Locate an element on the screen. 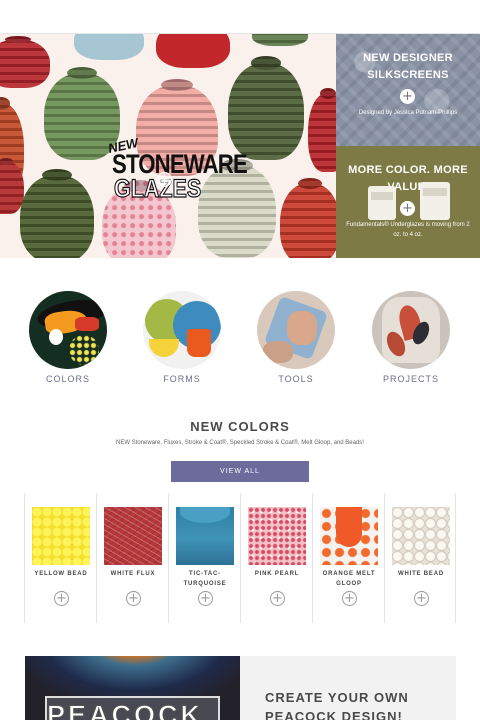  promo-title-line1: NEW DESIGNER is located at coordinates (408, 58).